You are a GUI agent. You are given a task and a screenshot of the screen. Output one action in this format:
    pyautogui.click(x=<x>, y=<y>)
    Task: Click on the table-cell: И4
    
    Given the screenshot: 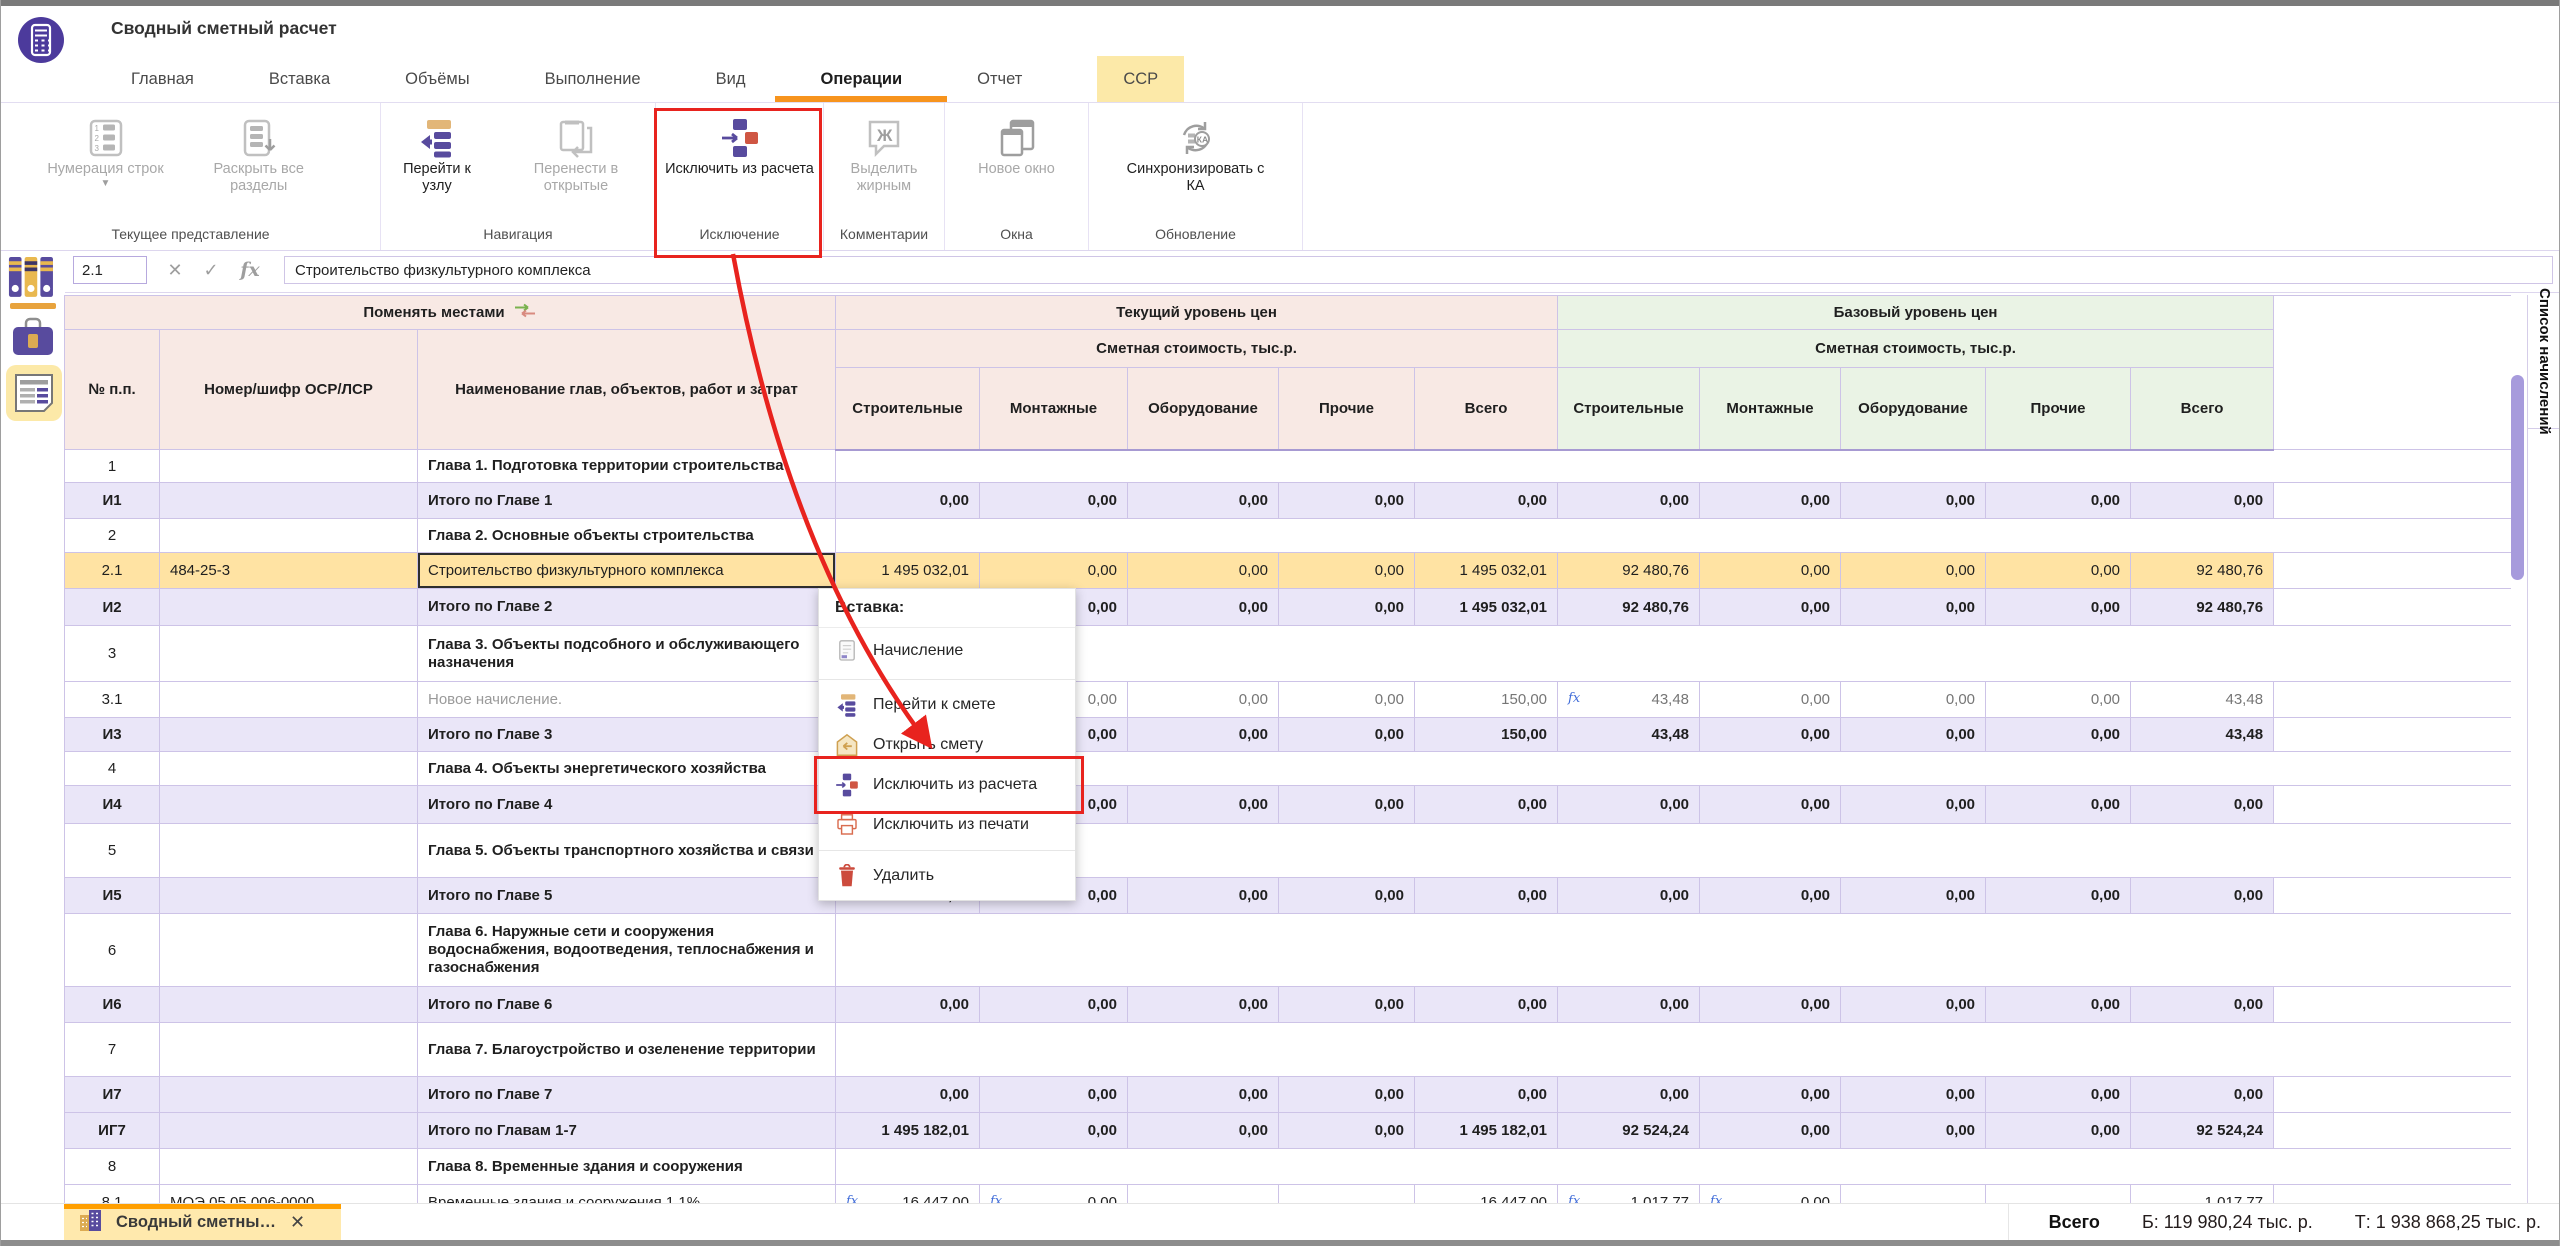 What is the action you would take?
    pyautogui.click(x=112, y=804)
    